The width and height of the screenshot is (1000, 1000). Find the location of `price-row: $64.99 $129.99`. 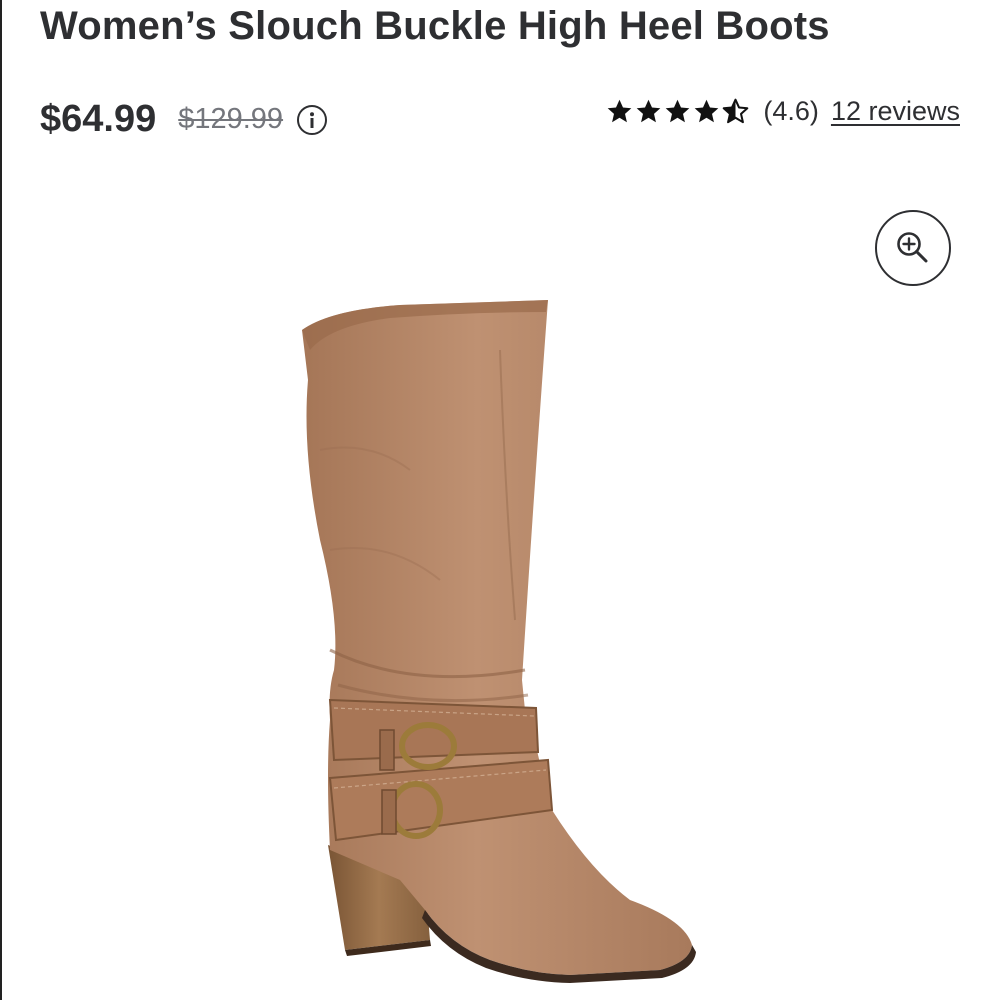

price-row: $64.99 $129.99 is located at coordinates (184, 119).